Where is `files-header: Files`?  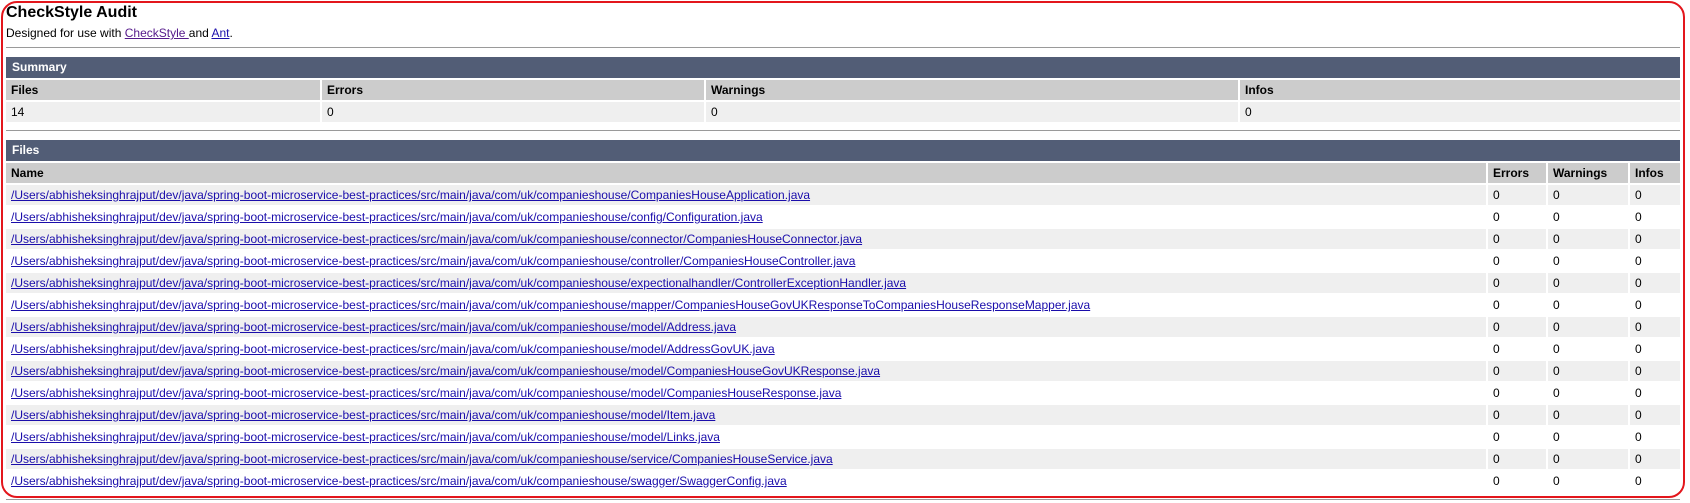 files-header: Files is located at coordinates (843, 150).